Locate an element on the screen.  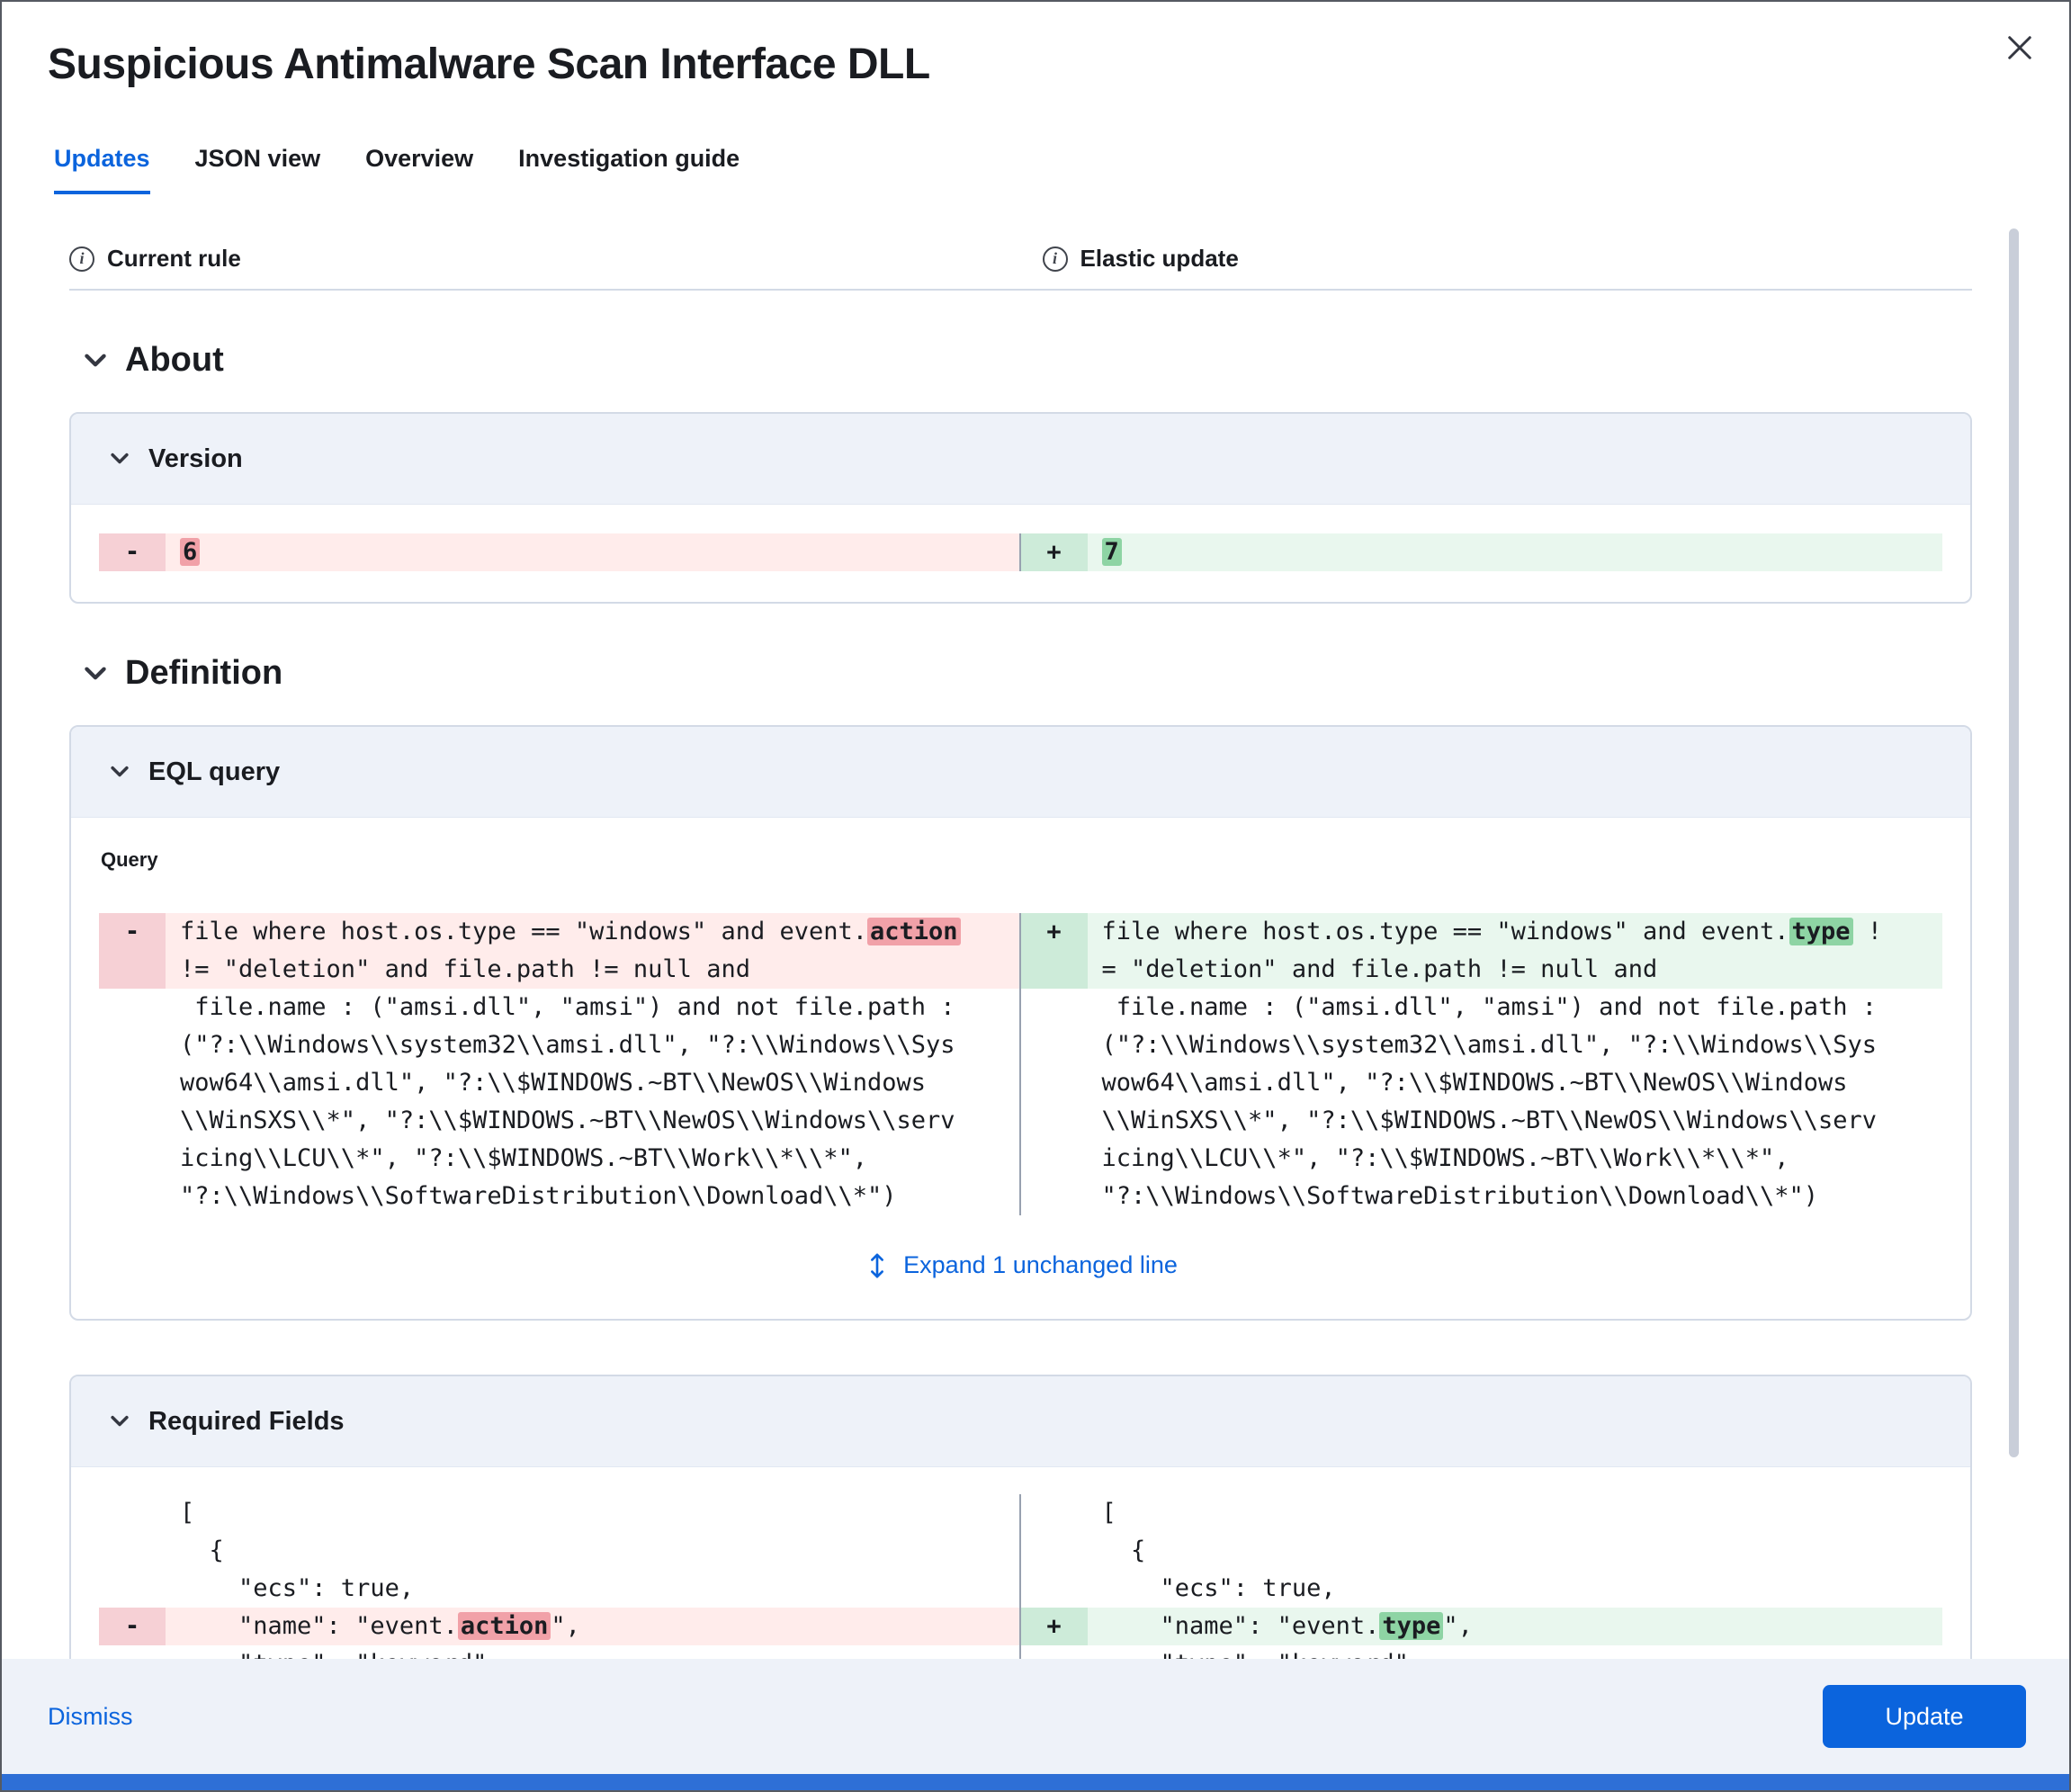
scrollbar-thumb is located at coordinates (2014, 842).